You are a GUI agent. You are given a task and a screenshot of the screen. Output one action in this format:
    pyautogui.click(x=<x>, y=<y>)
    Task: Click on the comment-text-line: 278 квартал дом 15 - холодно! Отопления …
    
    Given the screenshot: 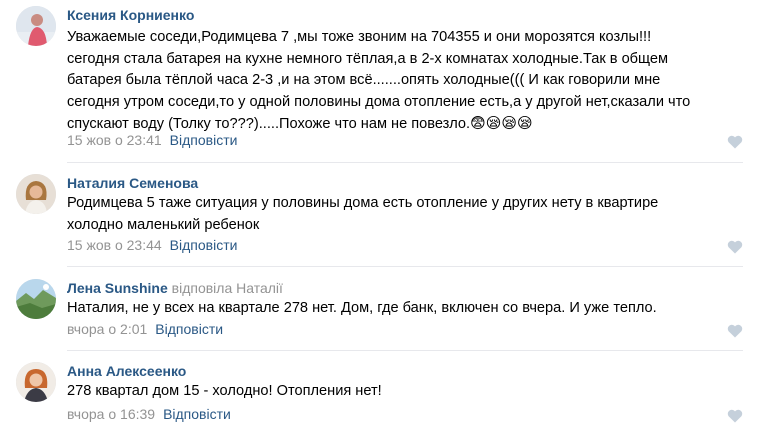 What is the action you would take?
    pyautogui.click(x=224, y=391)
    